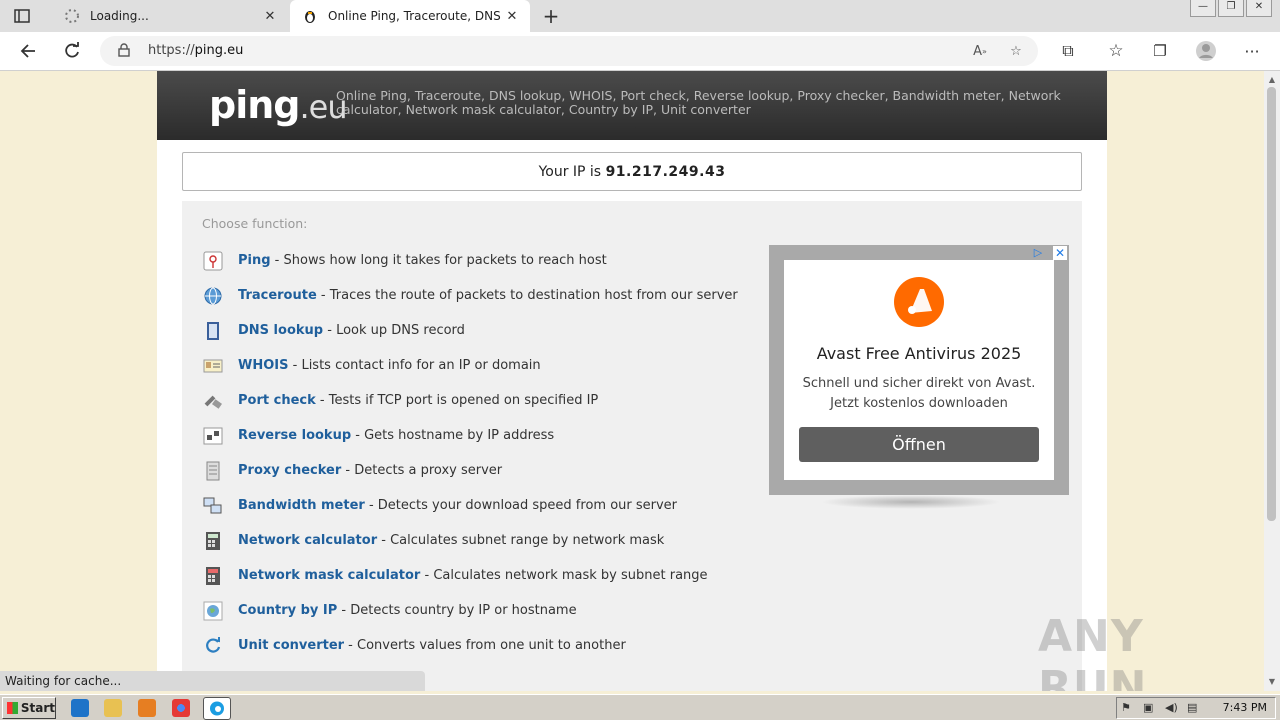 Image resolution: width=1280 pixels, height=720 pixels. I want to click on server-icon, so click(213, 471).